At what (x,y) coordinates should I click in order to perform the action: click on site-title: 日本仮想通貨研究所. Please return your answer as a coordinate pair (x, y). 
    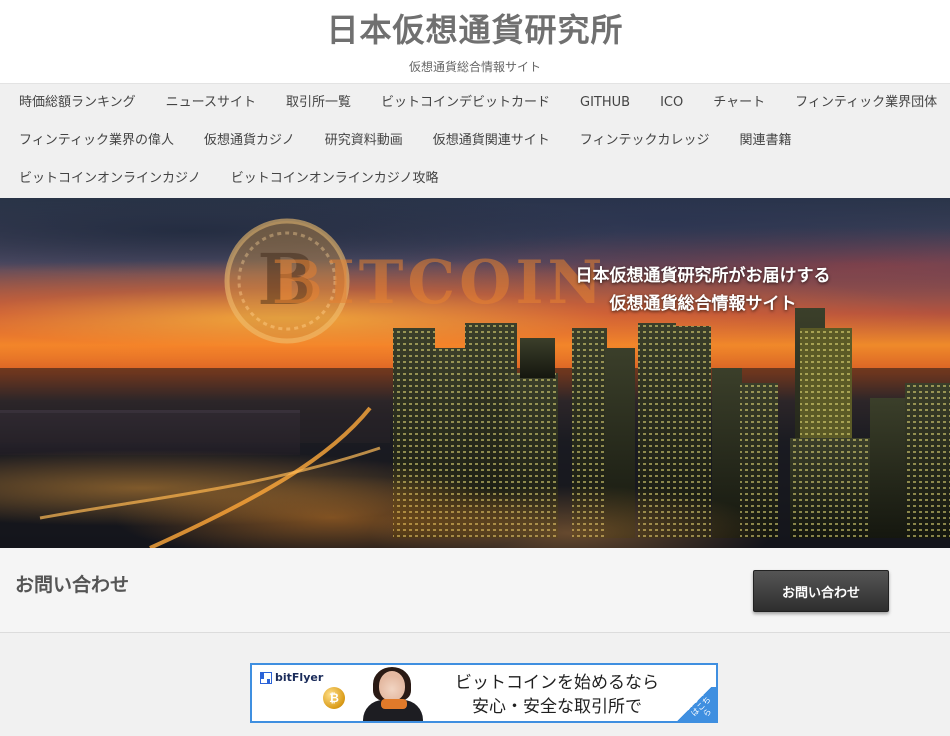
    Looking at the image, I should click on (475, 30).